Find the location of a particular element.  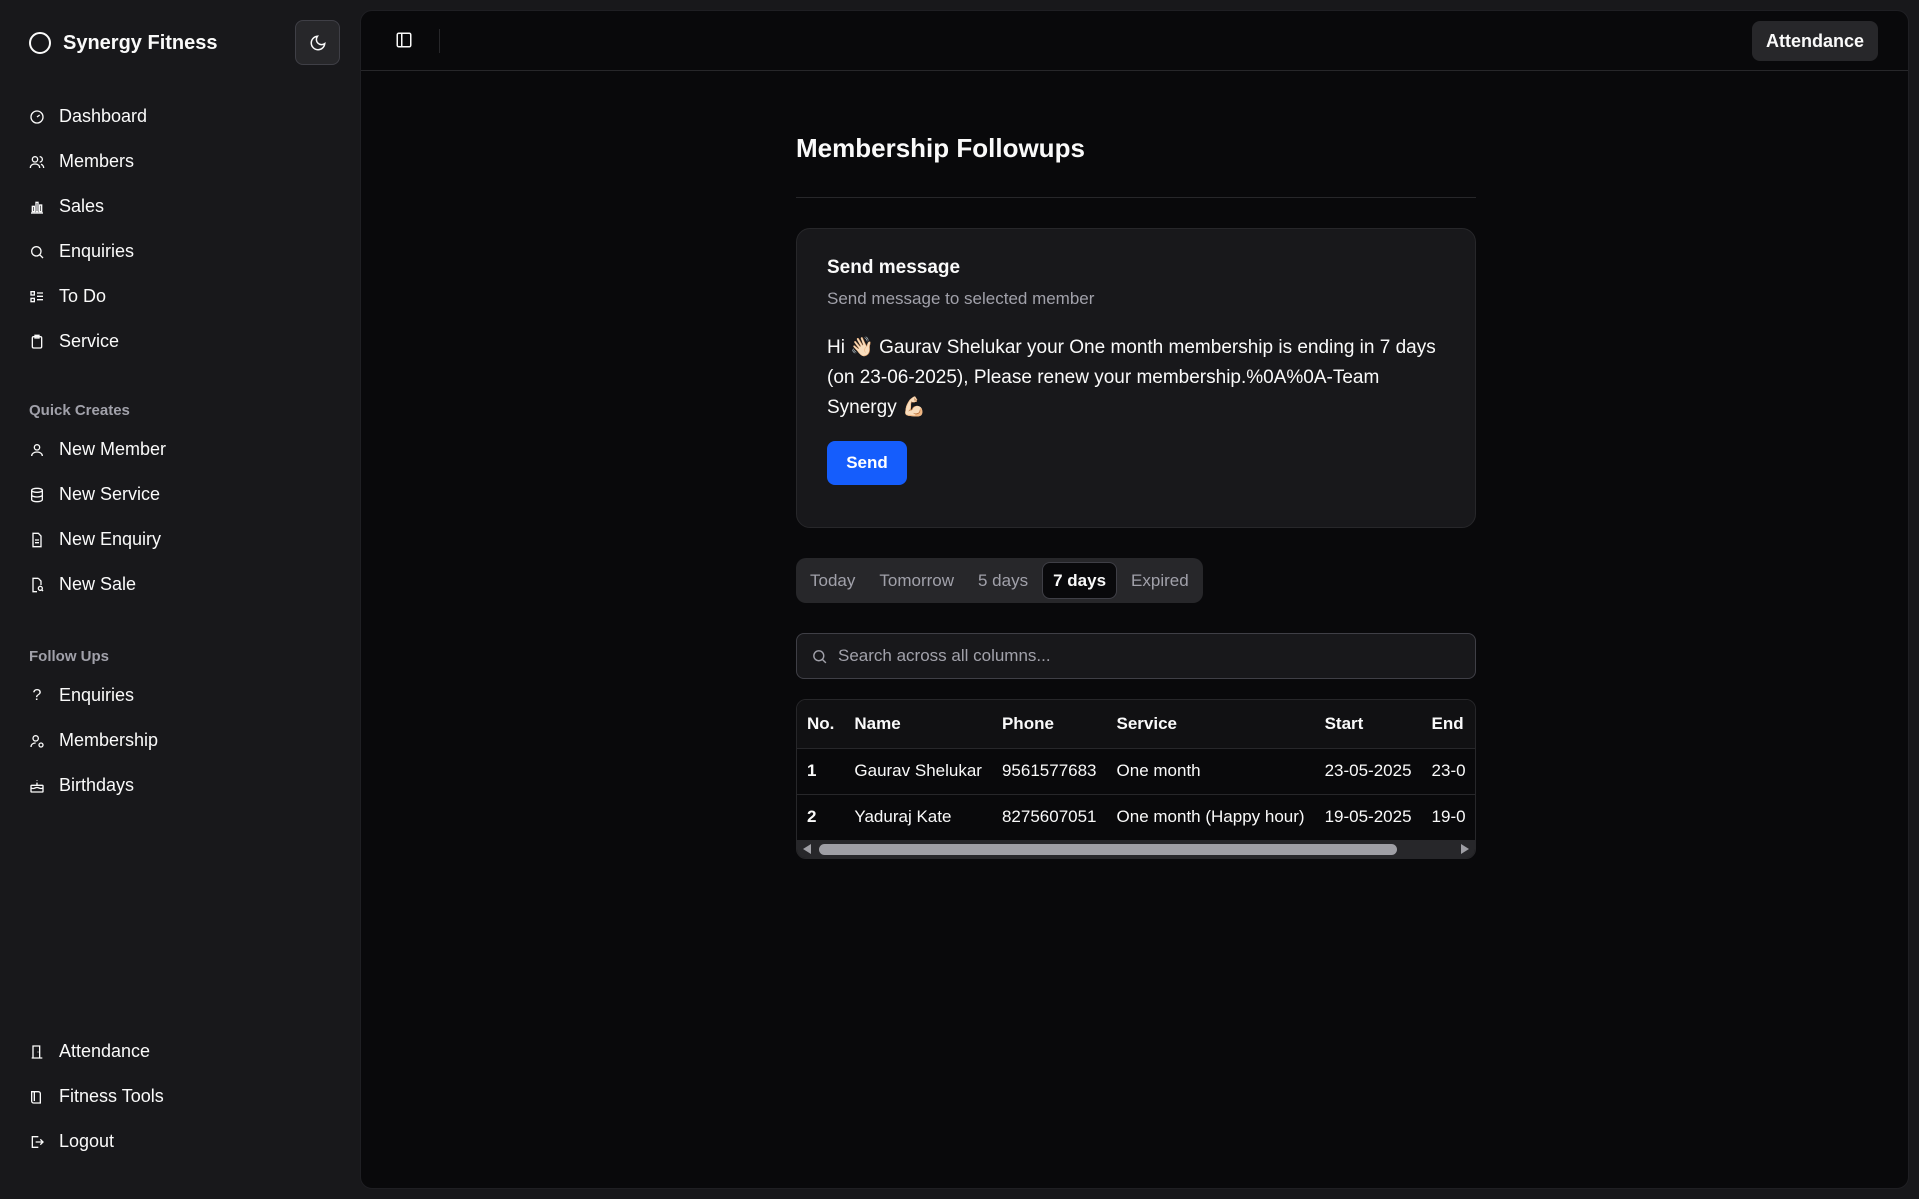

sidebar-item-new-enquiry: New Enquiry is located at coordinates (179, 539).